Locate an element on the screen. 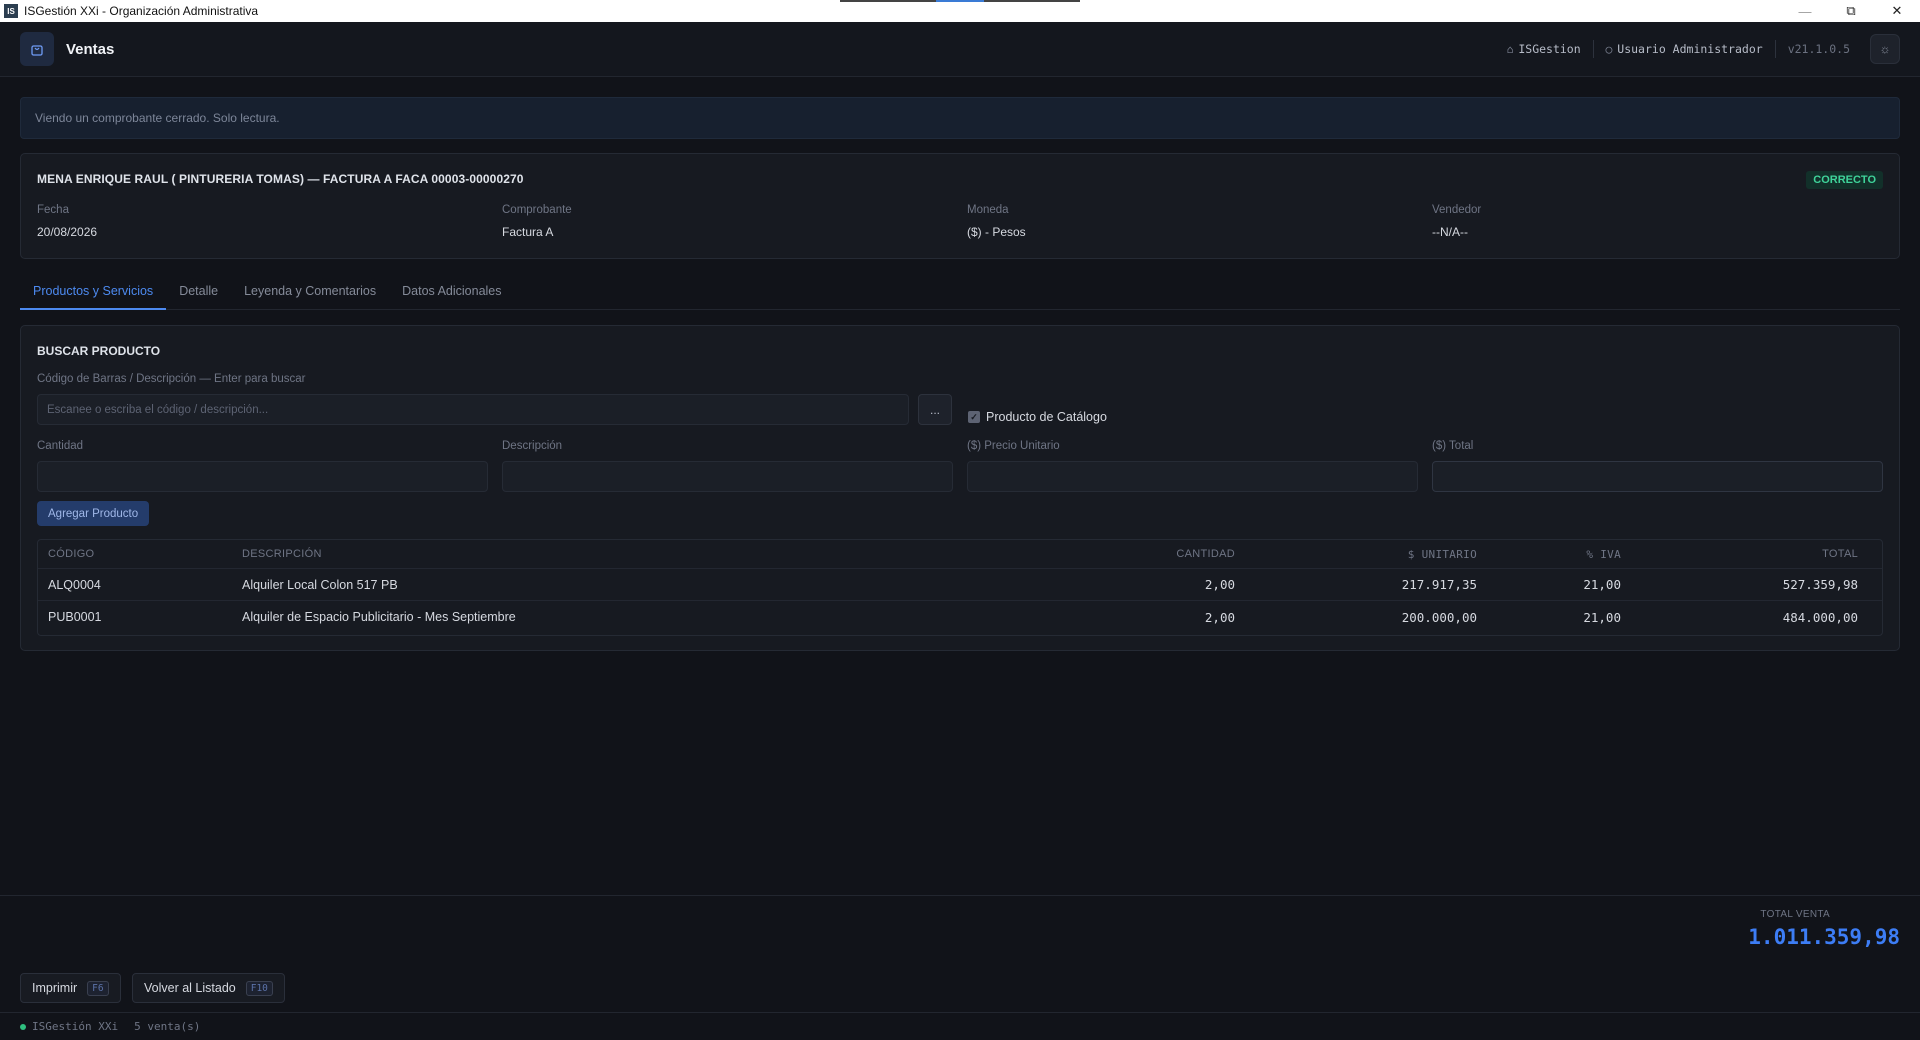  qty-label: Cantidad is located at coordinates (60, 446).